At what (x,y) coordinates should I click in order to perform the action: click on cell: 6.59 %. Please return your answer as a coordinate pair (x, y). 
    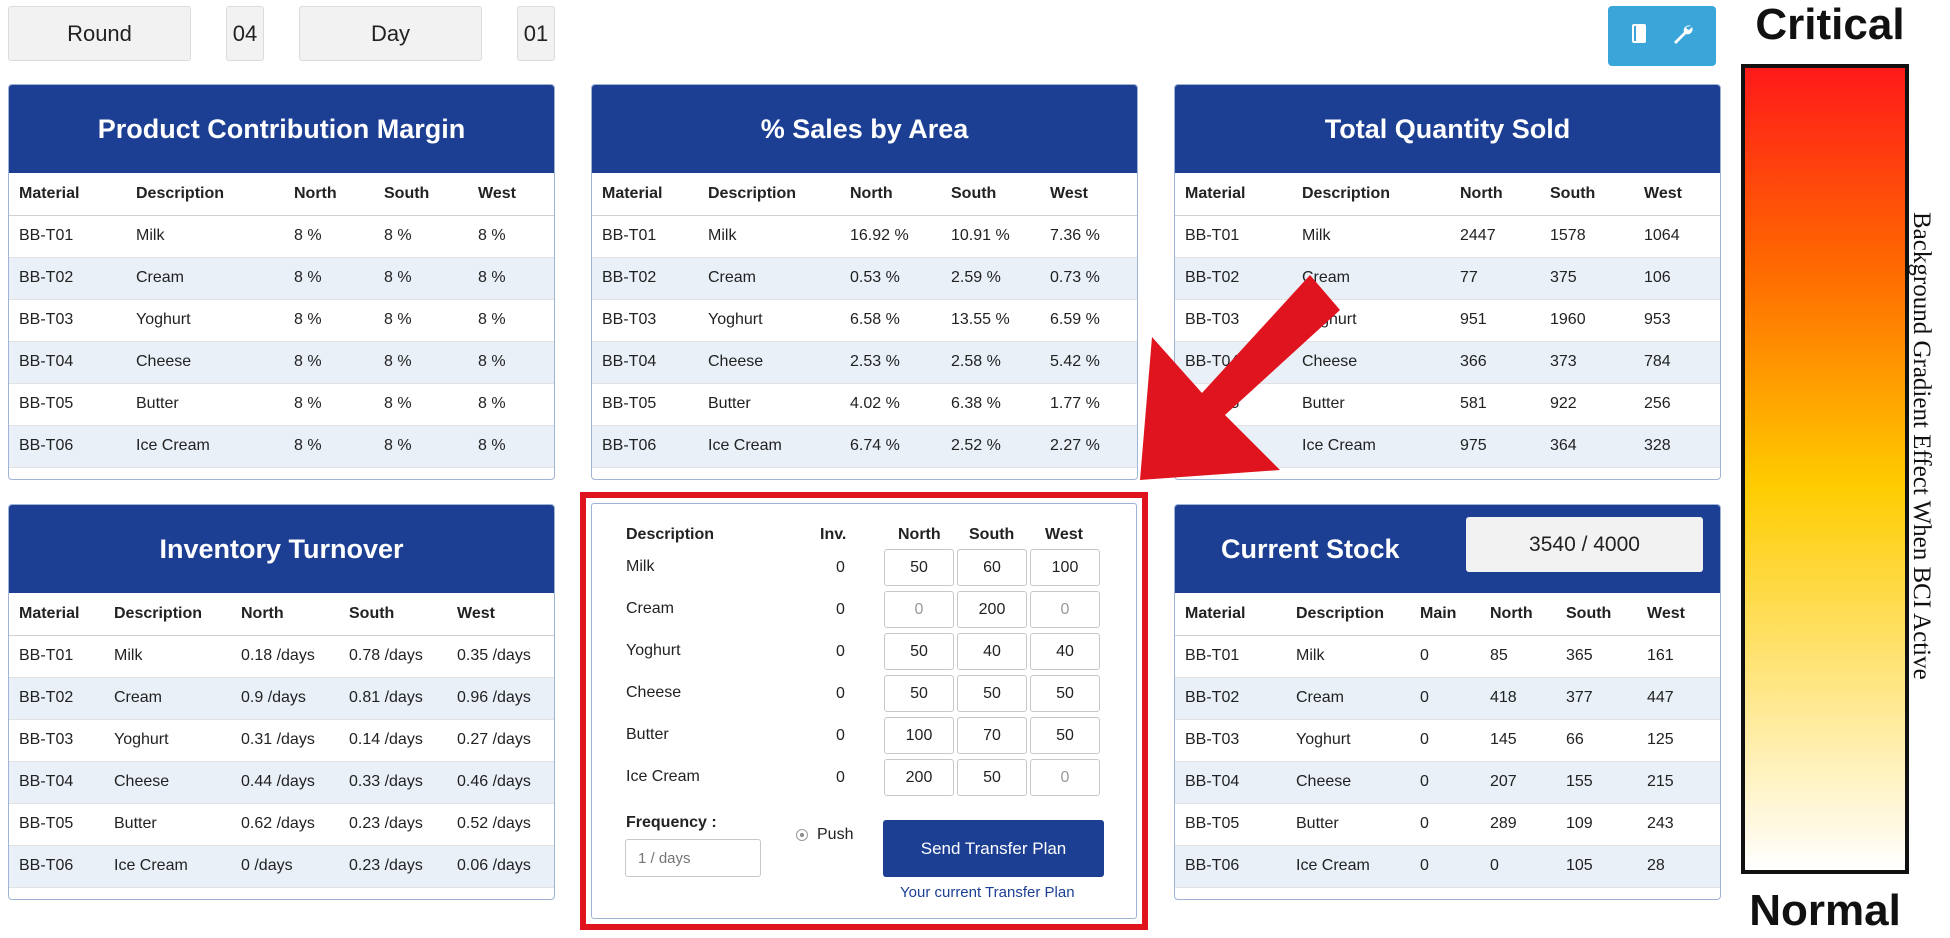
    Looking at the image, I should click on (1088, 320).